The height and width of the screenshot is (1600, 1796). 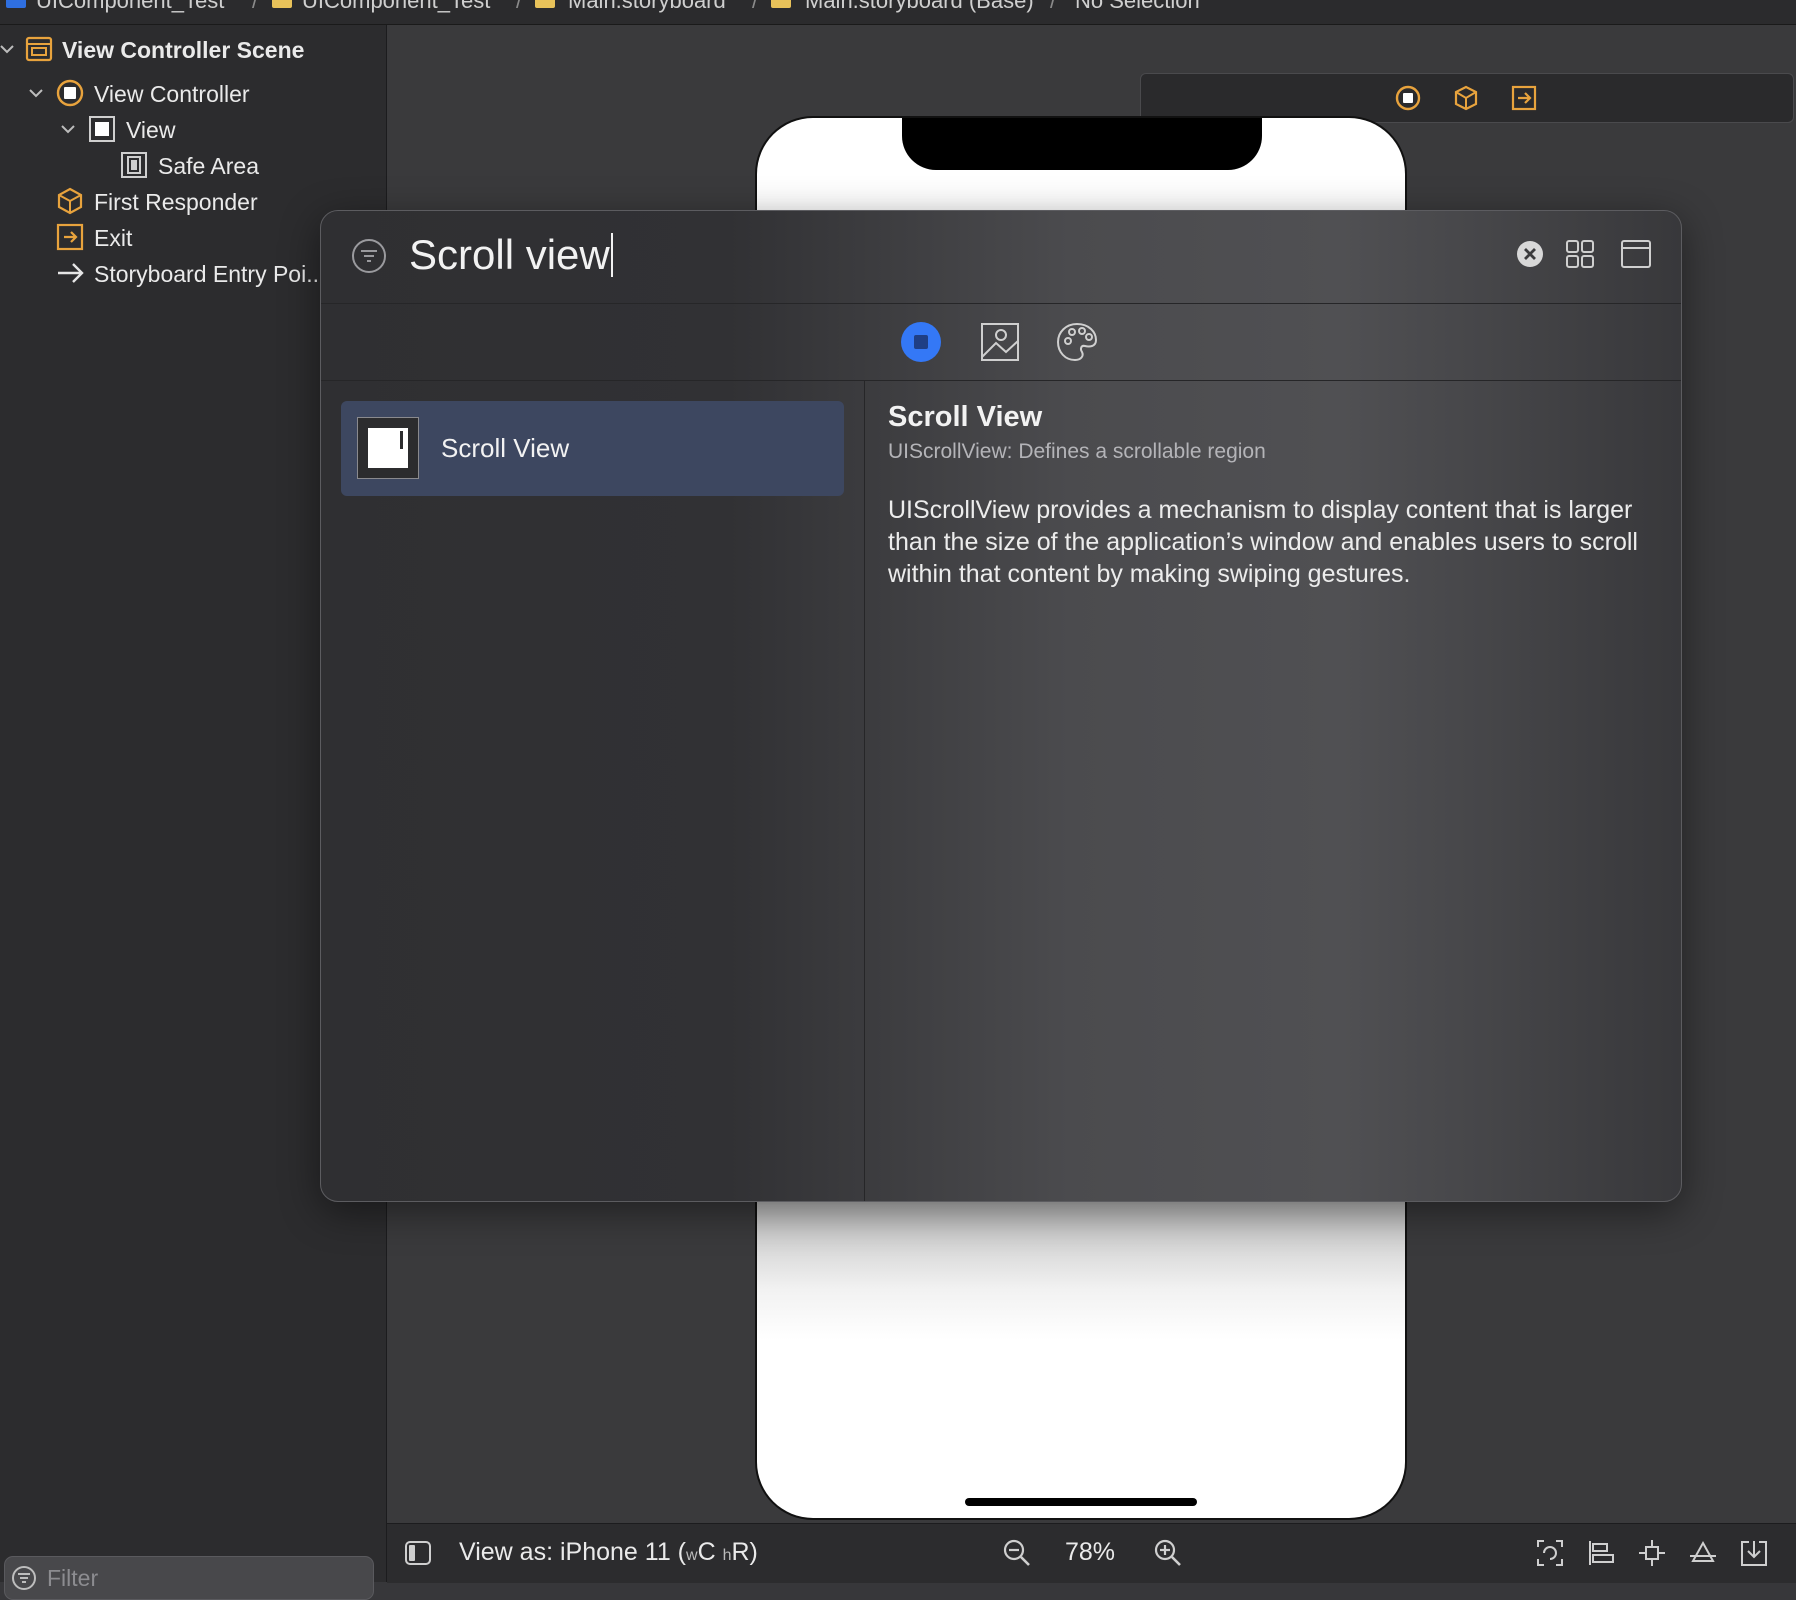 What do you see at coordinates (418, 1553) in the screenshot?
I see `sidebar-toggle-icon` at bounding box center [418, 1553].